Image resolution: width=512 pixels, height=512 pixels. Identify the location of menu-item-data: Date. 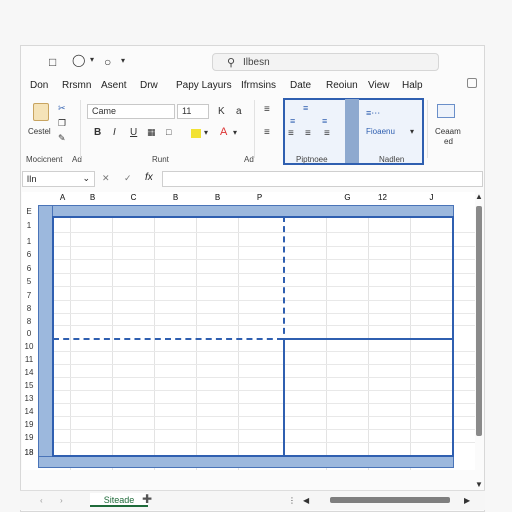
(300, 85).